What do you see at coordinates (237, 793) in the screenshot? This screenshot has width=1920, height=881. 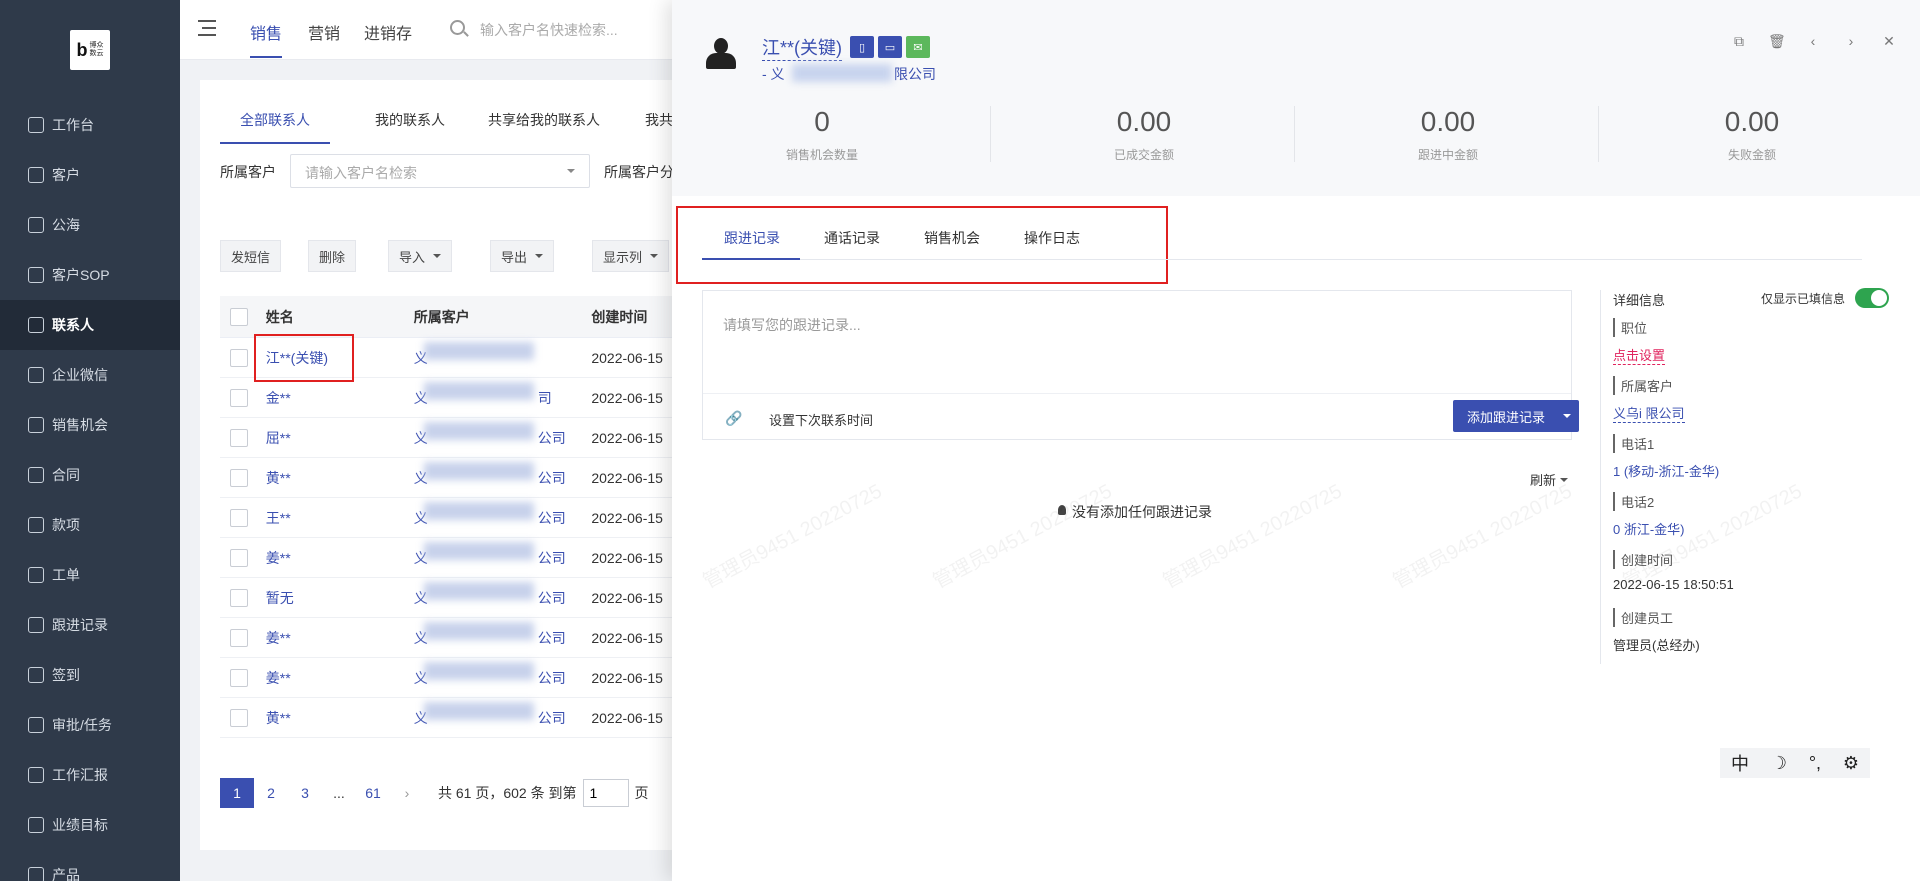 I see `page-button: 1` at bounding box center [237, 793].